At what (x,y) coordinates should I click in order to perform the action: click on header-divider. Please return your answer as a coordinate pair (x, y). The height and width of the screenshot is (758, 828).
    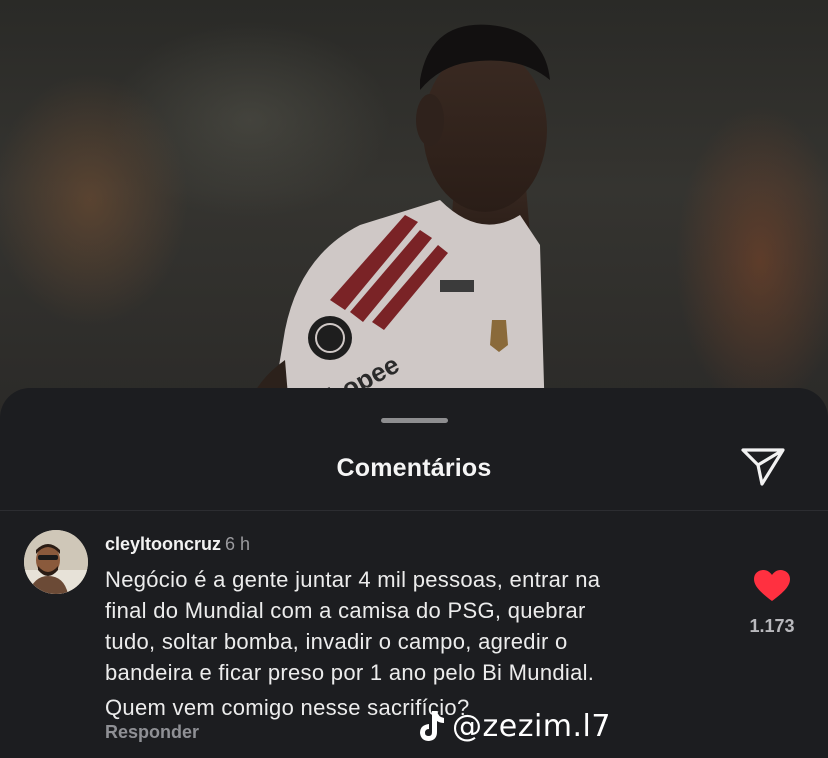
    Looking at the image, I should click on (414, 510).